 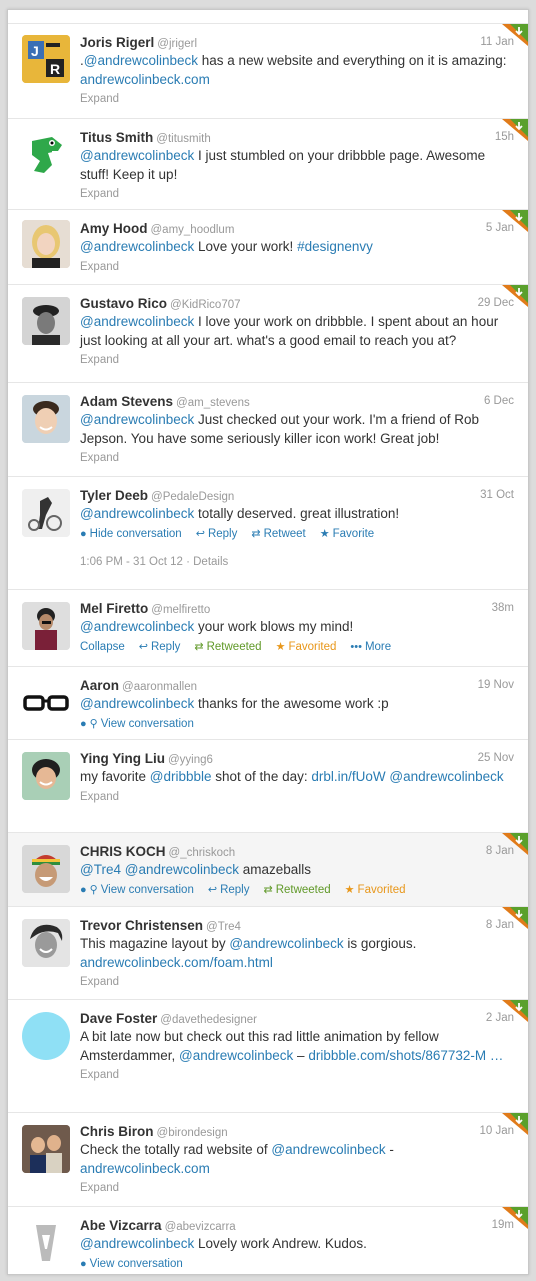 What do you see at coordinates (118, 1018) in the screenshot?
I see `author-name: Dave Foster` at bounding box center [118, 1018].